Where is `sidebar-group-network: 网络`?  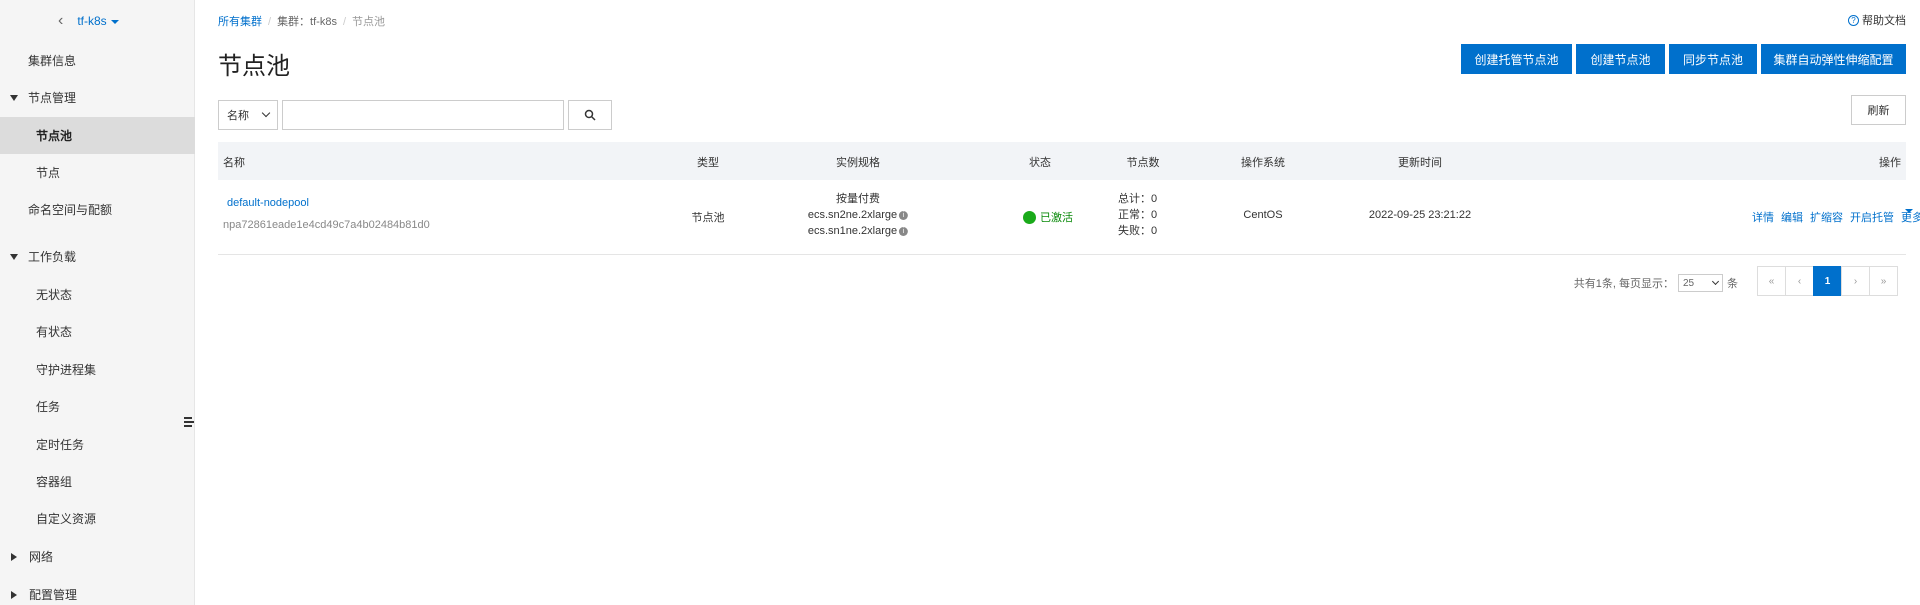 sidebar-group-network: 网络 is located at coordinates (97, 556).